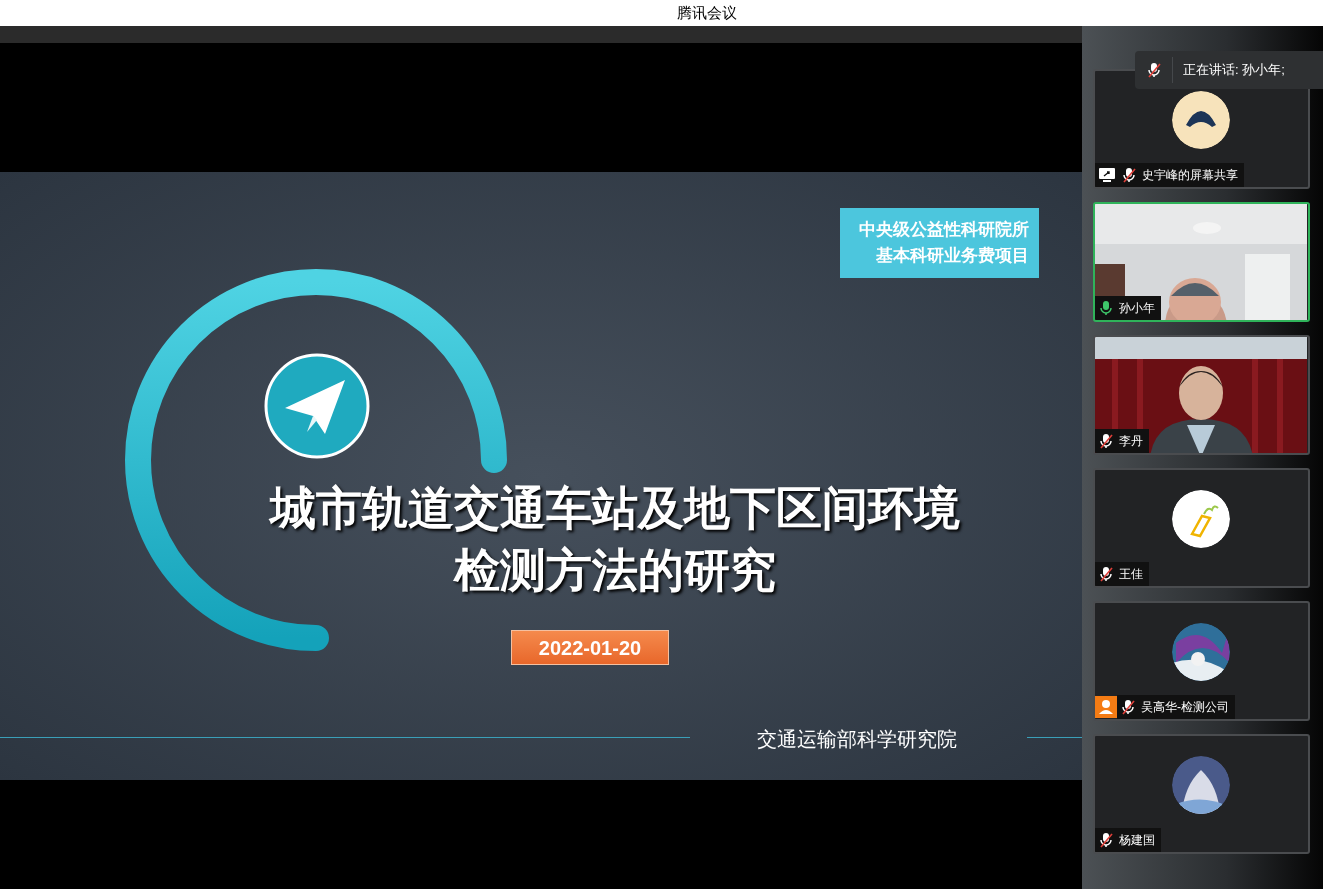 The image size is (1323, 889). I want to click on badge-text: 中央级公益性科研院所, so click(944, 230).